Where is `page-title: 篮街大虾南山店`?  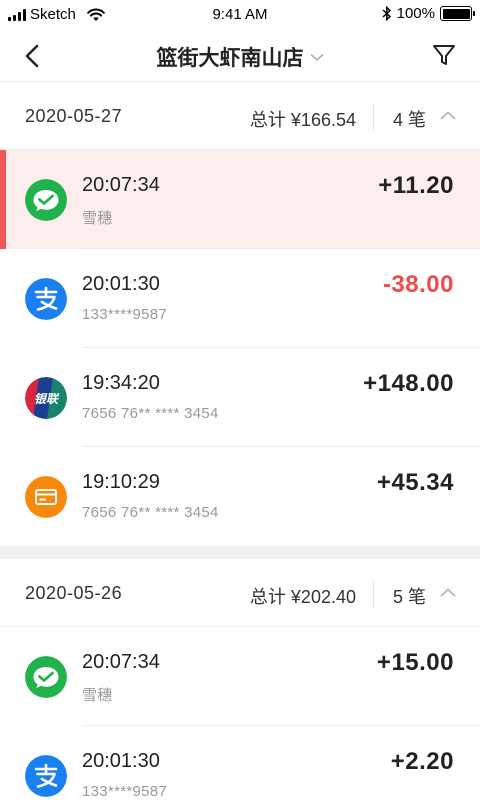
page-title: 篮街大虾南山店 is located at coordinates (230, 58).